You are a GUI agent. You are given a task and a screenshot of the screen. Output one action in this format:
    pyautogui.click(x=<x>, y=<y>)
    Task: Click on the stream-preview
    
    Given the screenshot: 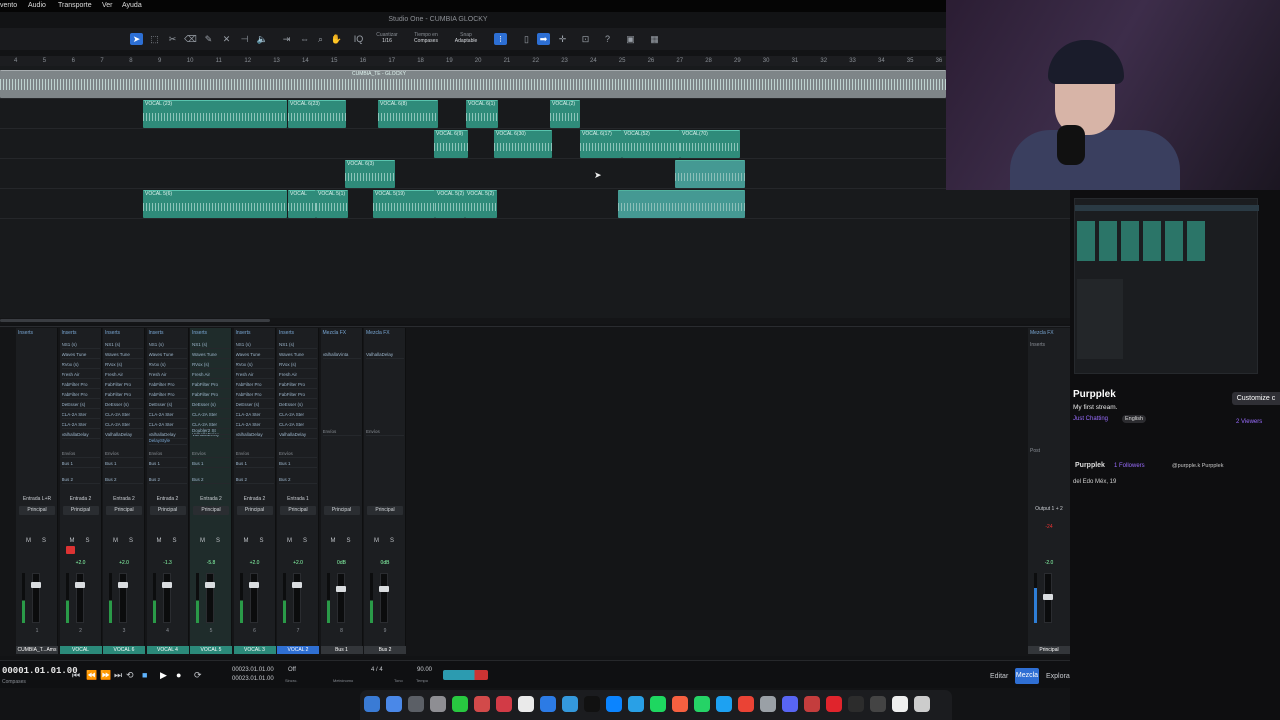 What is the action you would take?
    pyautogui.click(x=1166, y=286)
    